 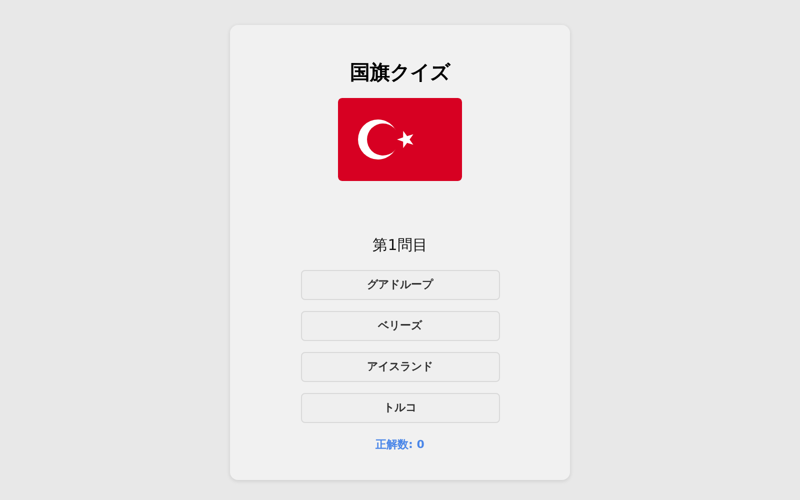 I want to click on score-text: 正解数: 0, so click(x=400, y=445).